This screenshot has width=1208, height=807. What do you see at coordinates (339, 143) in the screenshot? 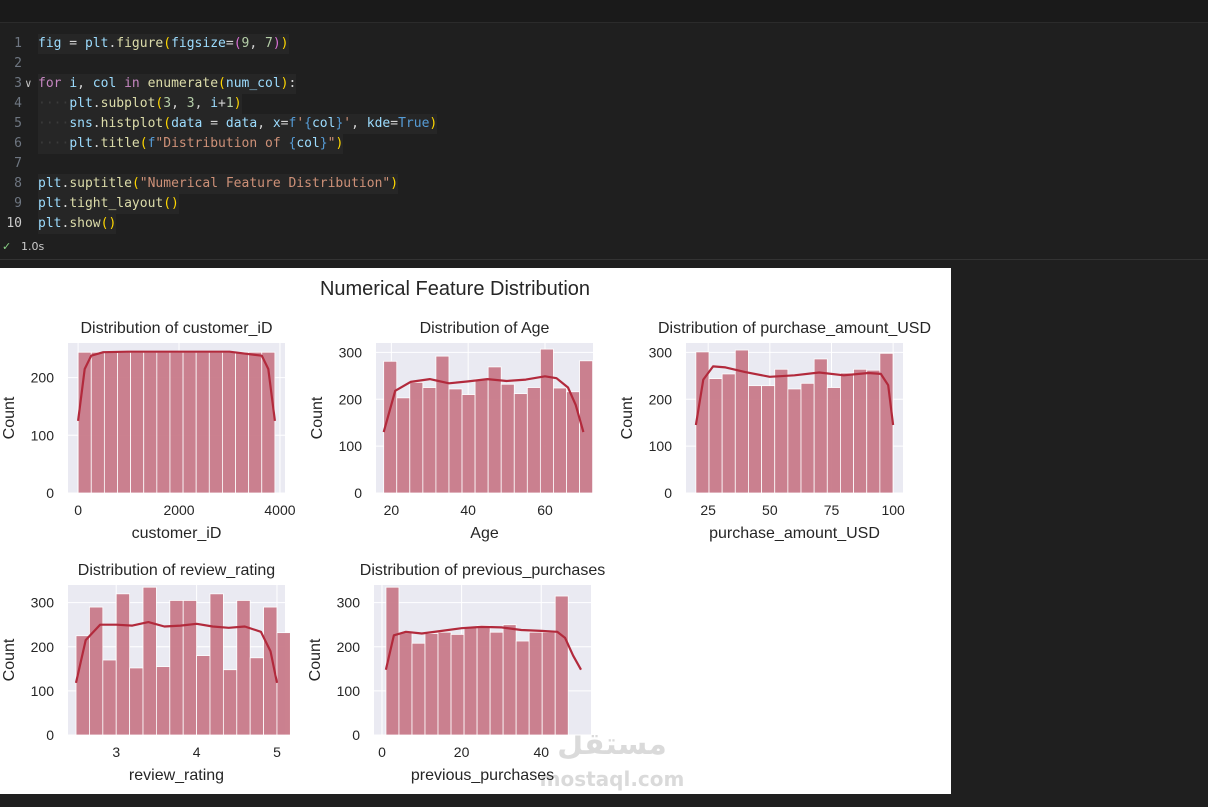
I see `code-token: )` at bounding box center [339, 143].